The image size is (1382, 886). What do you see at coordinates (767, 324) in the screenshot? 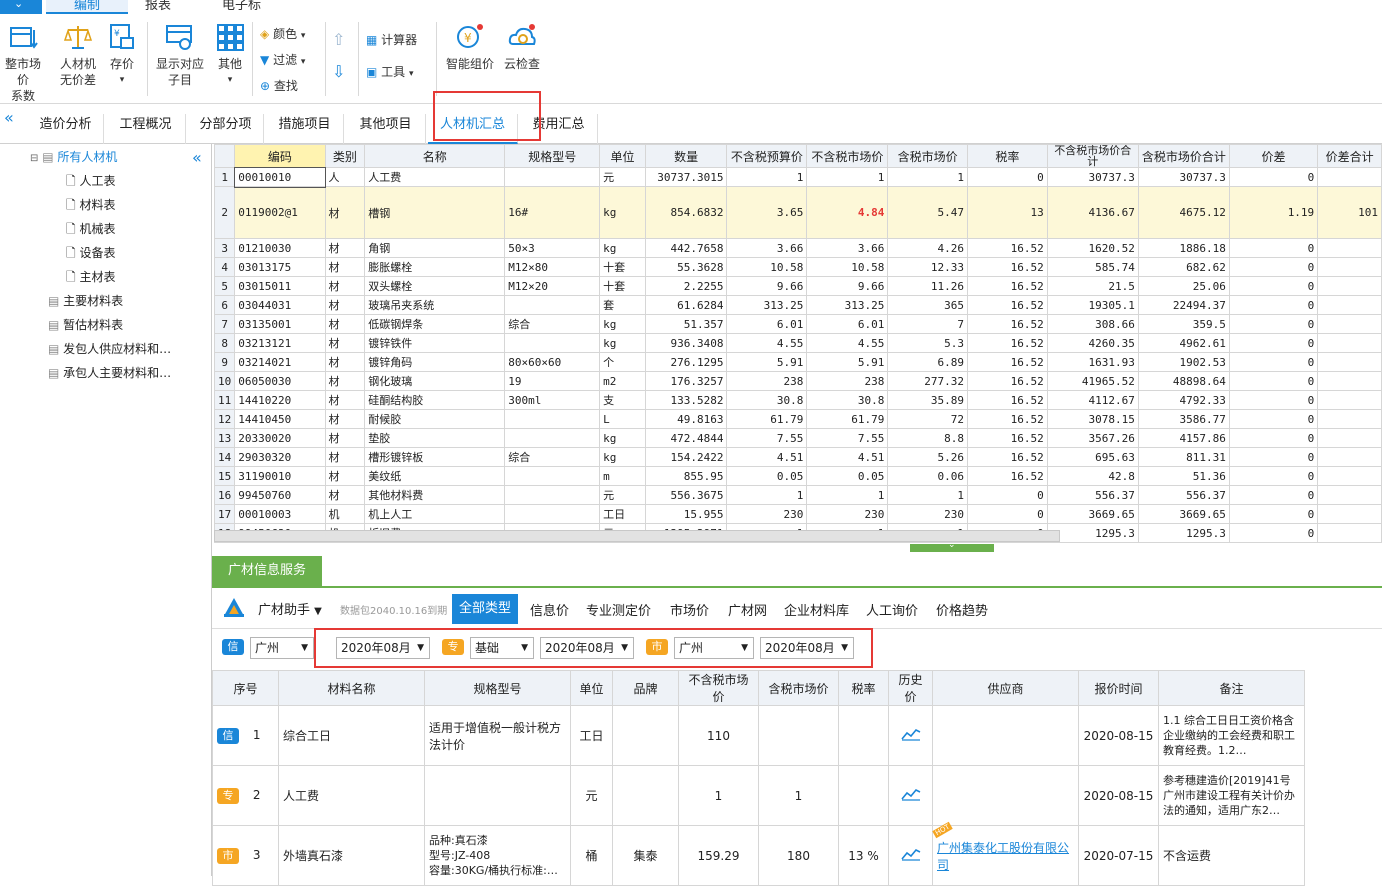
I see `table-cell: 6.01` at bounding box center [767, 324].